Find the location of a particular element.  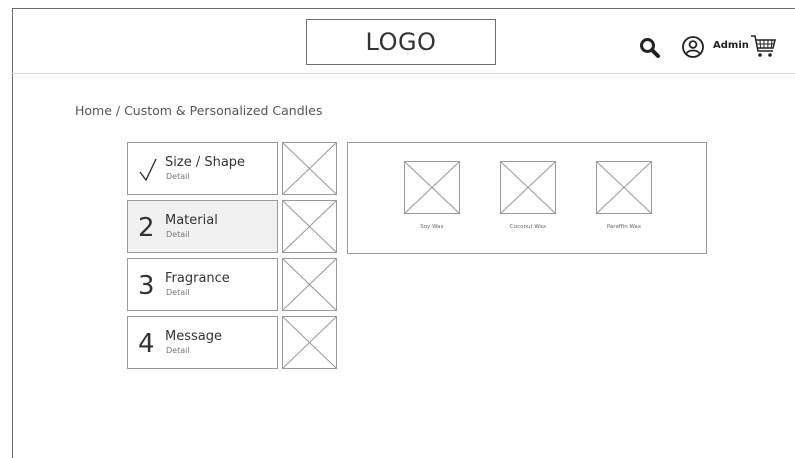

option-label: Coconut Wax is located at coordinates (528, 227).